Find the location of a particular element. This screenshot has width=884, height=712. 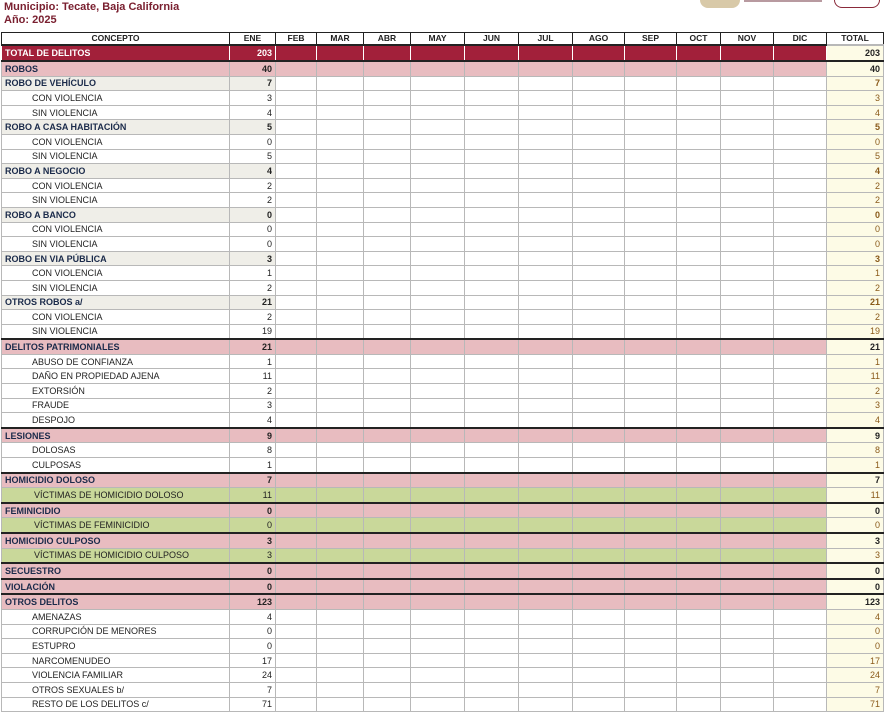

cell-ene: 17 is located at coordinates (252, 660).